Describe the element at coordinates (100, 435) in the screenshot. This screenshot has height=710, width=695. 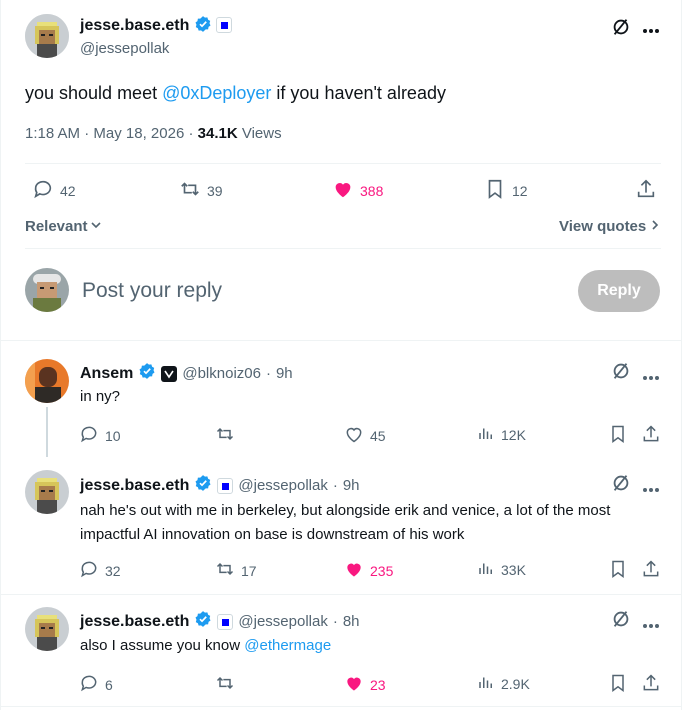
I see `reply-button: 10` at that location.